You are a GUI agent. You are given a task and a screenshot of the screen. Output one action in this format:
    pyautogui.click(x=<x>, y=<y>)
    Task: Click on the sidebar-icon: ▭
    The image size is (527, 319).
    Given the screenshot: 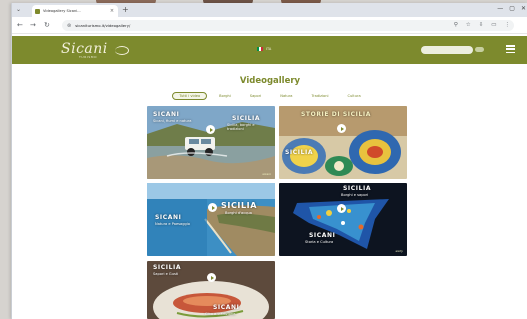 What is the action you would take?
    pyautogui.click(x=493, y=25)
    